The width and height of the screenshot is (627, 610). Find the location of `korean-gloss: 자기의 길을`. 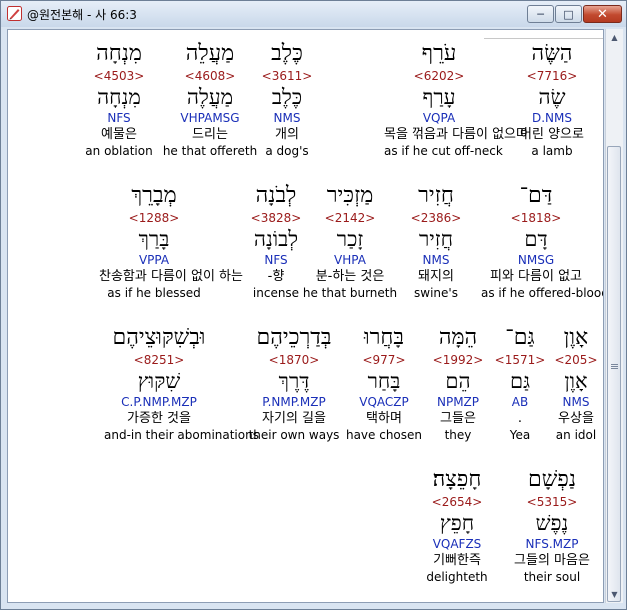

korean-gloss: 자기의 길을 is located at coordinates (294, 418).